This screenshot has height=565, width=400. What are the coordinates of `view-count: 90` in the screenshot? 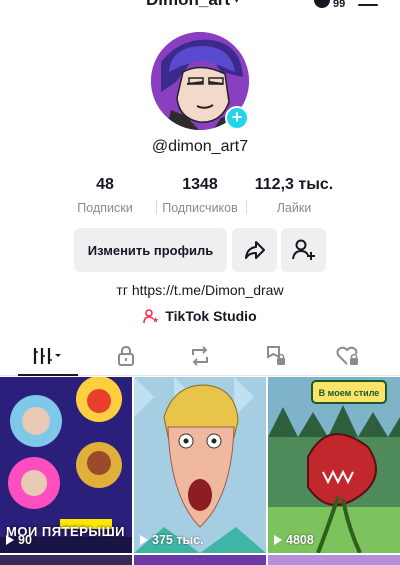 It's located at (19, 540).